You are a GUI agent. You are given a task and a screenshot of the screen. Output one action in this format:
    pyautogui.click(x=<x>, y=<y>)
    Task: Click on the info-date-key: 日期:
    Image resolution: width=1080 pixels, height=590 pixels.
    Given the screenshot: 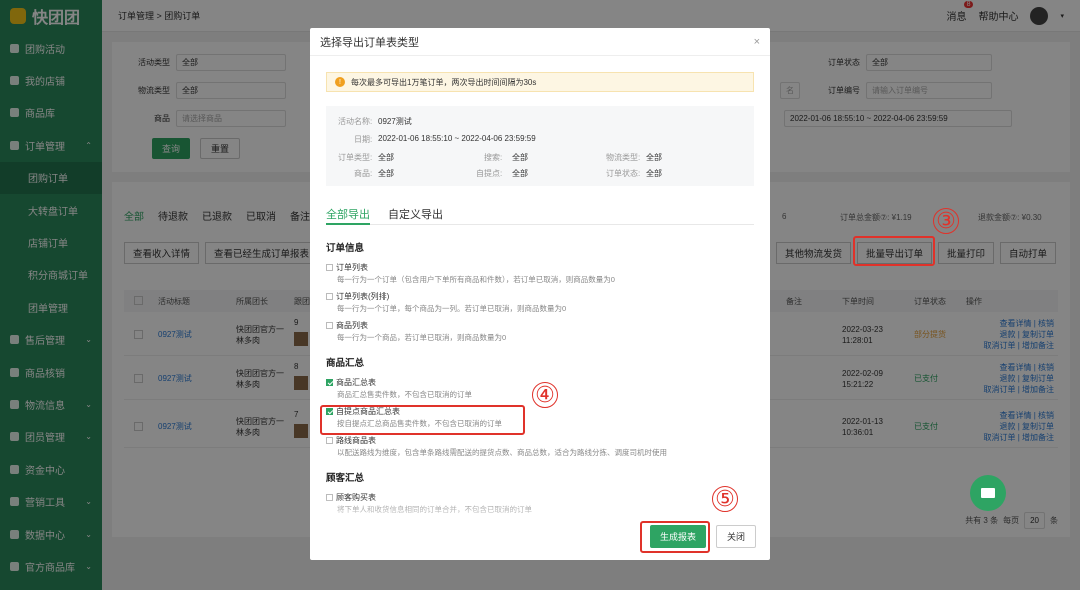 What is the action you would take?
    pyautogui.click(x=363, y=139)
    